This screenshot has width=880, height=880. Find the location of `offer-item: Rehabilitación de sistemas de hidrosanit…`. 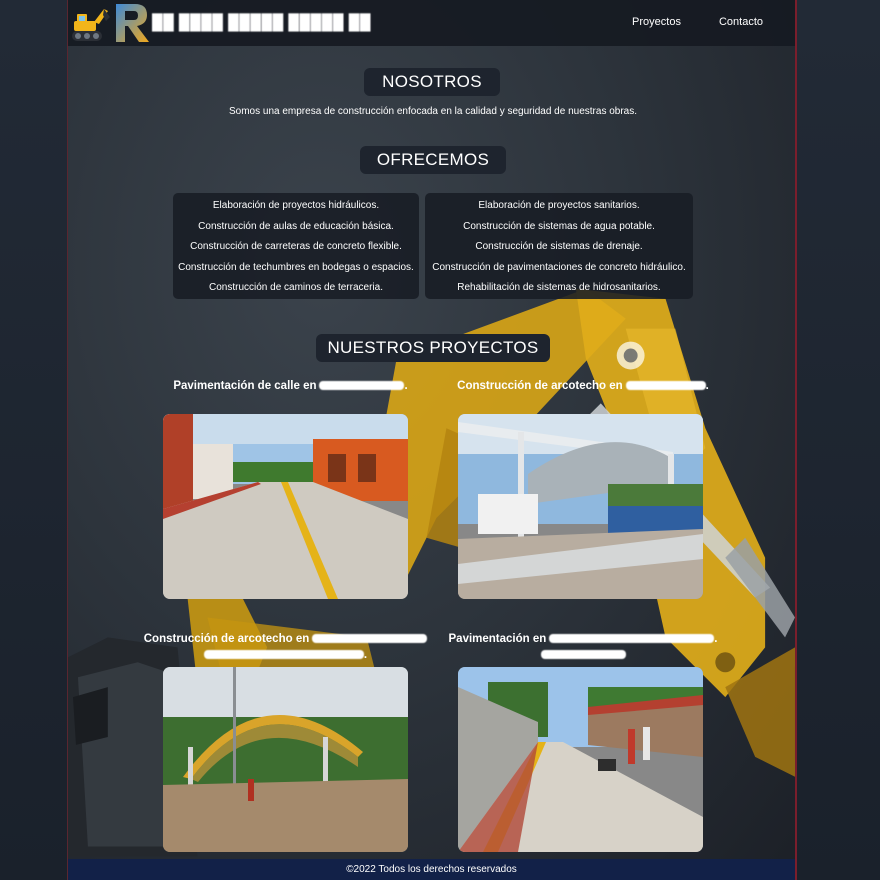

offer-item: Rehabilitación de sistemas de hidrosanit… is located at coordinates (559, 288).